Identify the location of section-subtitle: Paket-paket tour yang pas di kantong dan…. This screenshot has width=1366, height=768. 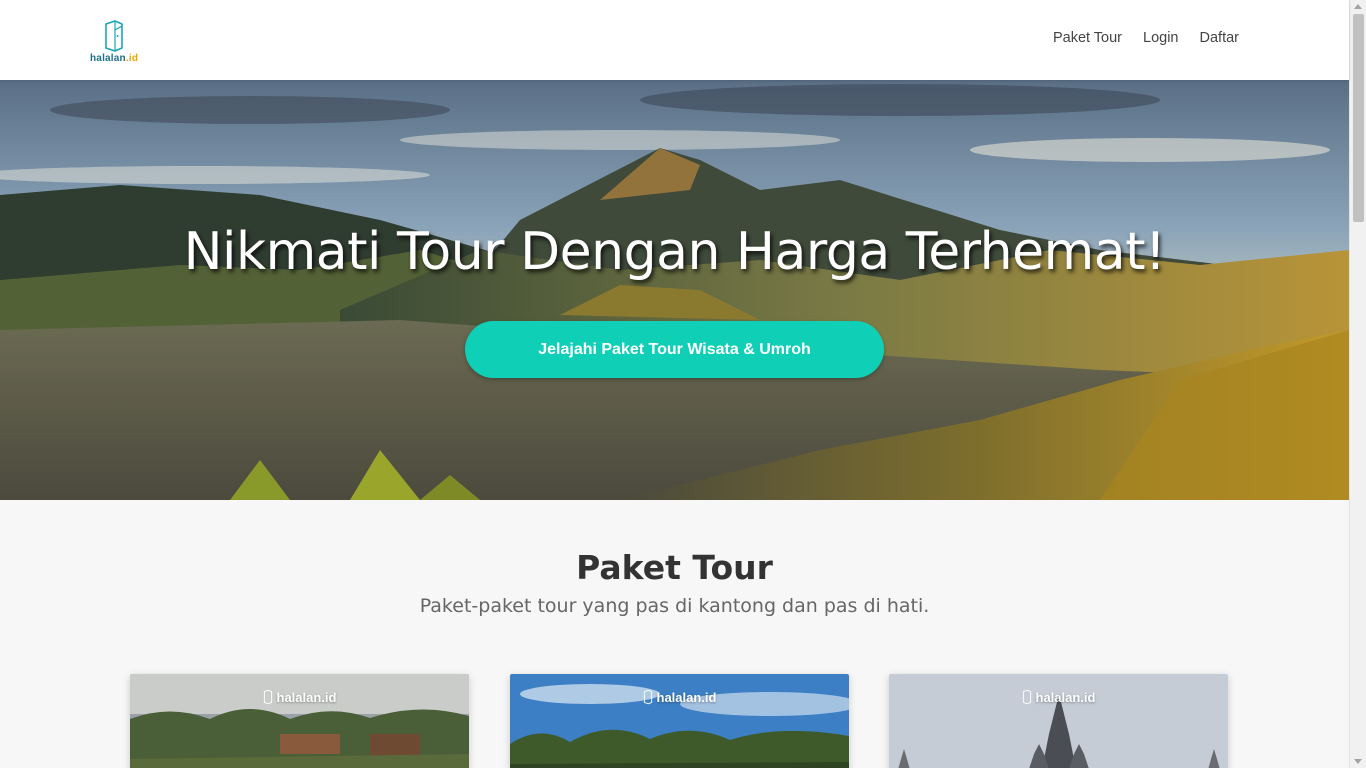
(674, 606).